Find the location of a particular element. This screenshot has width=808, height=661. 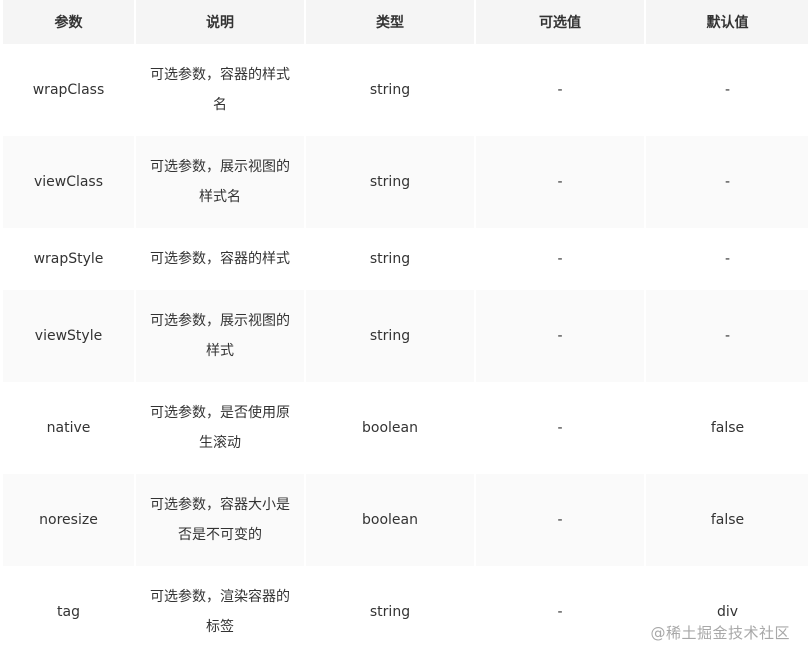

table-row: wrapStyle 可选参数，容器的样式 string - - is located at coordinates (405, 259).